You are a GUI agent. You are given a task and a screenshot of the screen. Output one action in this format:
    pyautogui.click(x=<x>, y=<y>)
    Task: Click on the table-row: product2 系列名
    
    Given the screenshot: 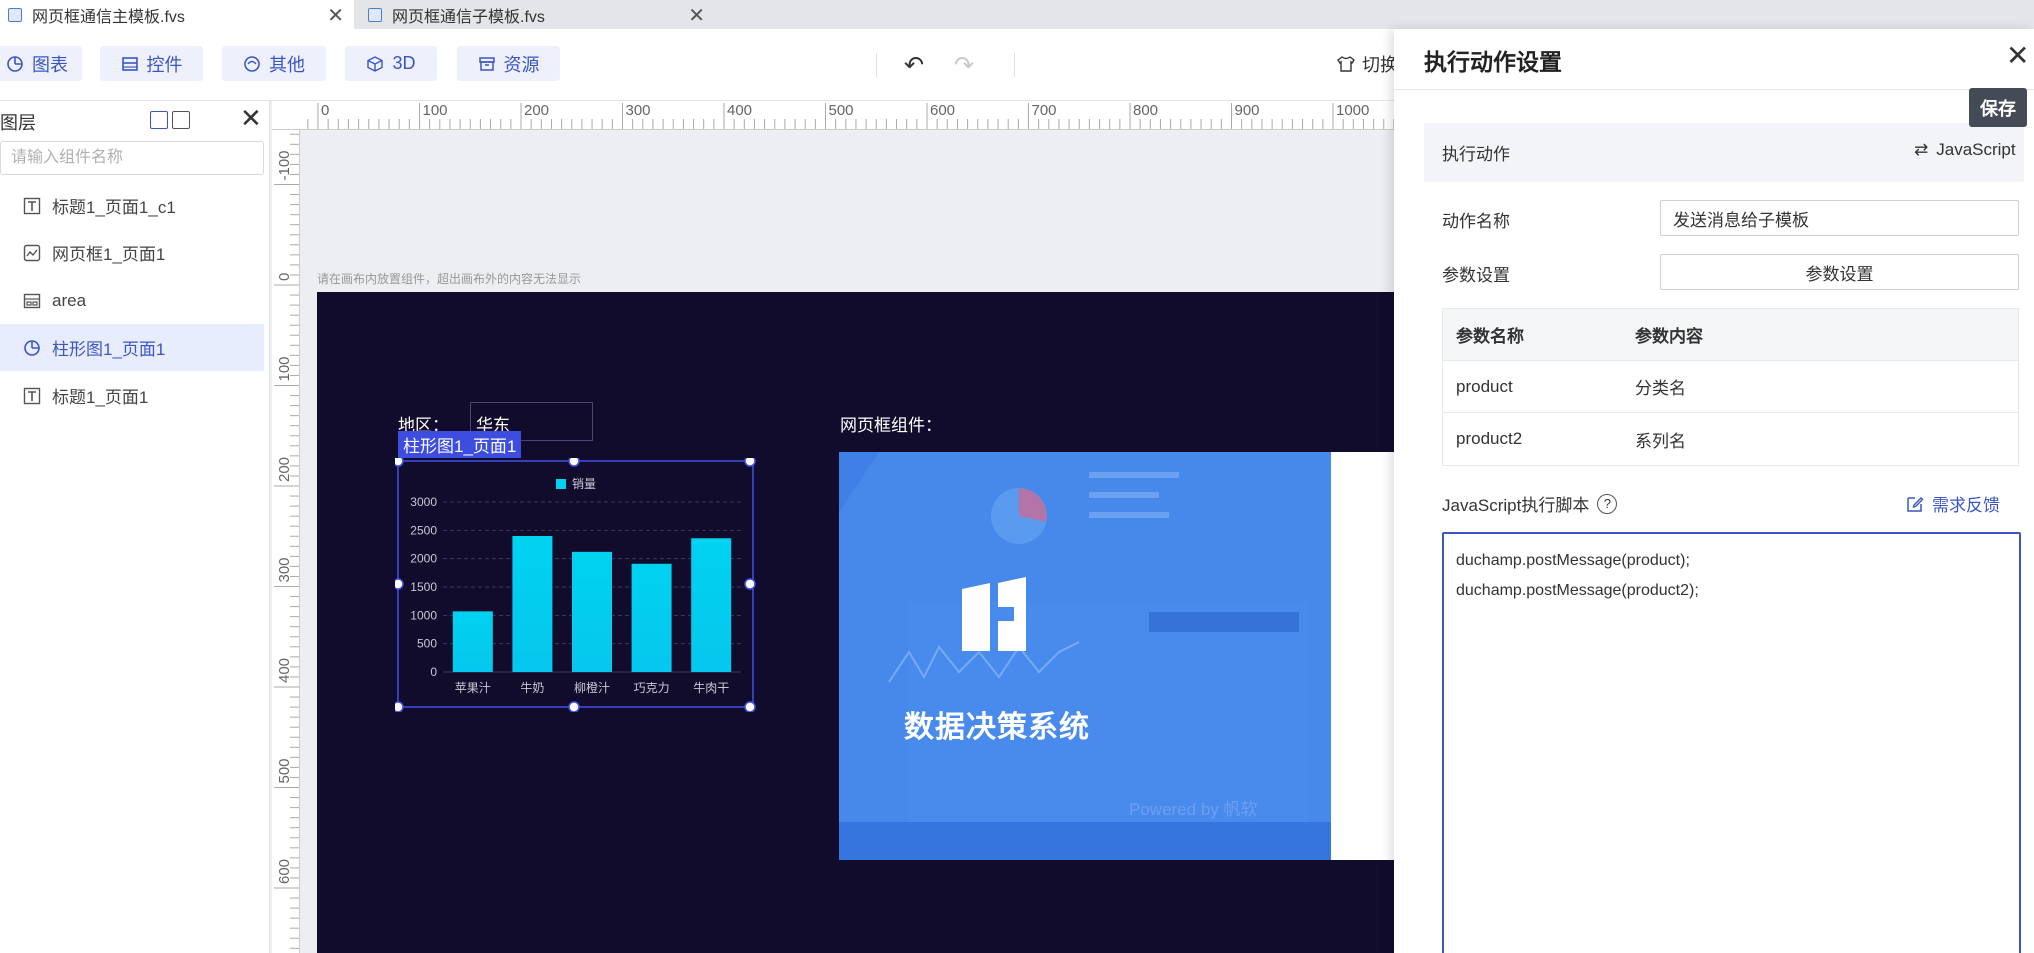 What is the action you would take?
    pyautogui.click(x=1730, y=439)
    